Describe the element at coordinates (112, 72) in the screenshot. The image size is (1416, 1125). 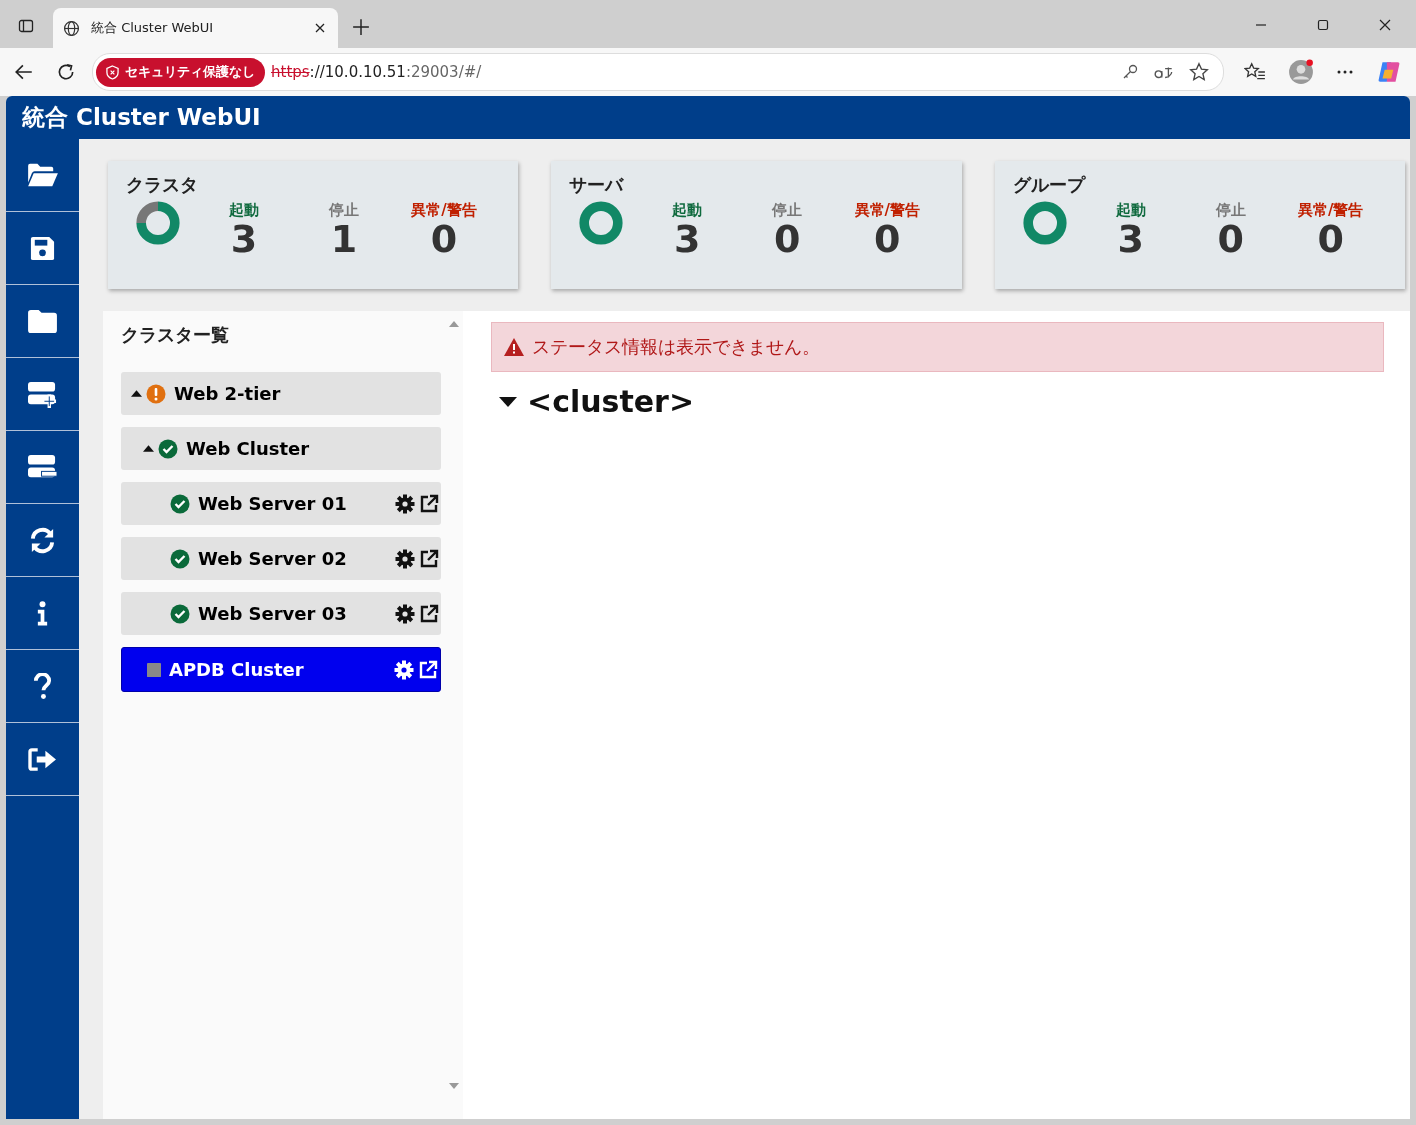
I see `shield-icon` at that location.